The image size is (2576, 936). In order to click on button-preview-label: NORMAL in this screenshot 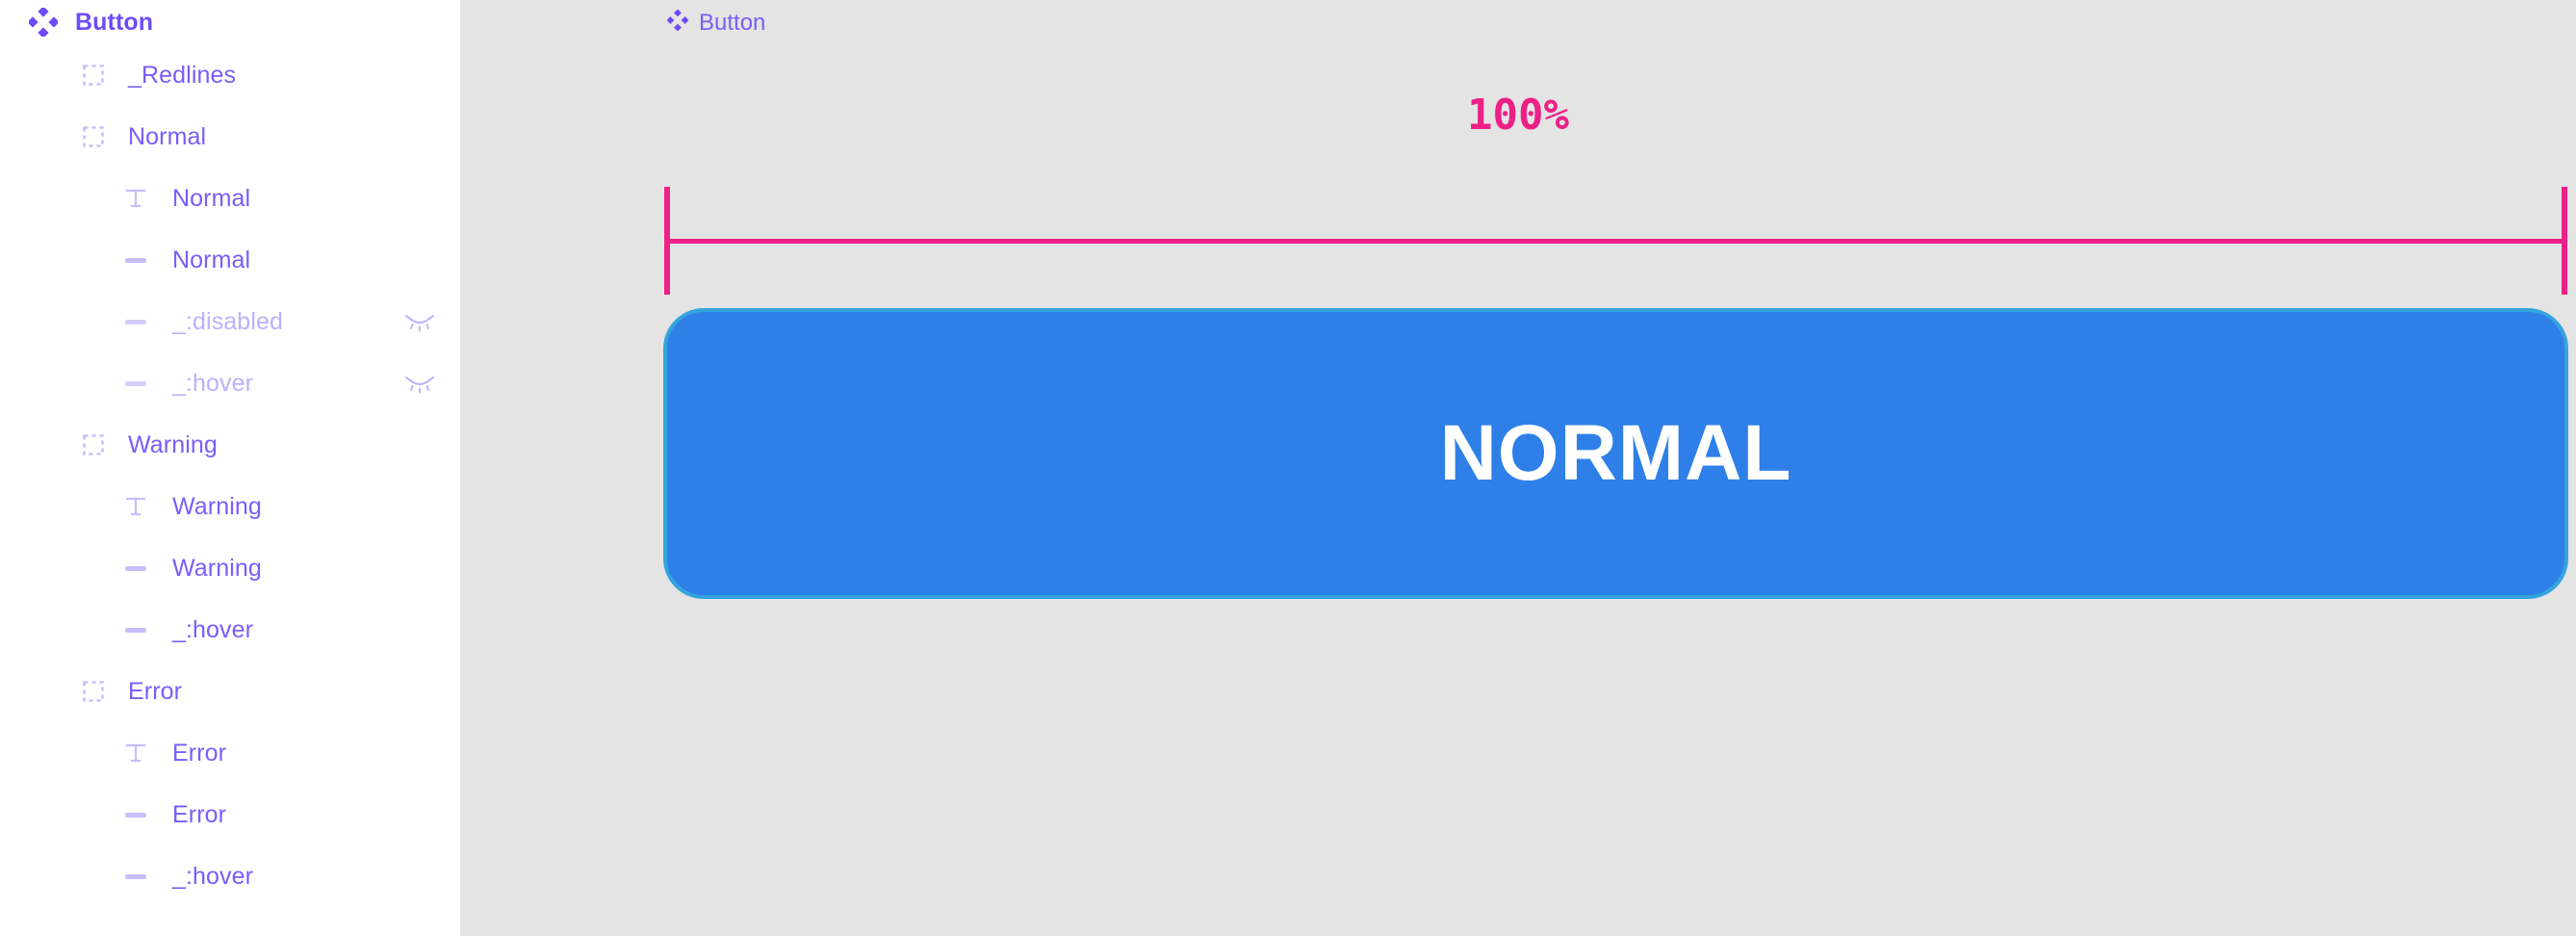, I will do `click(1616, 453)`.